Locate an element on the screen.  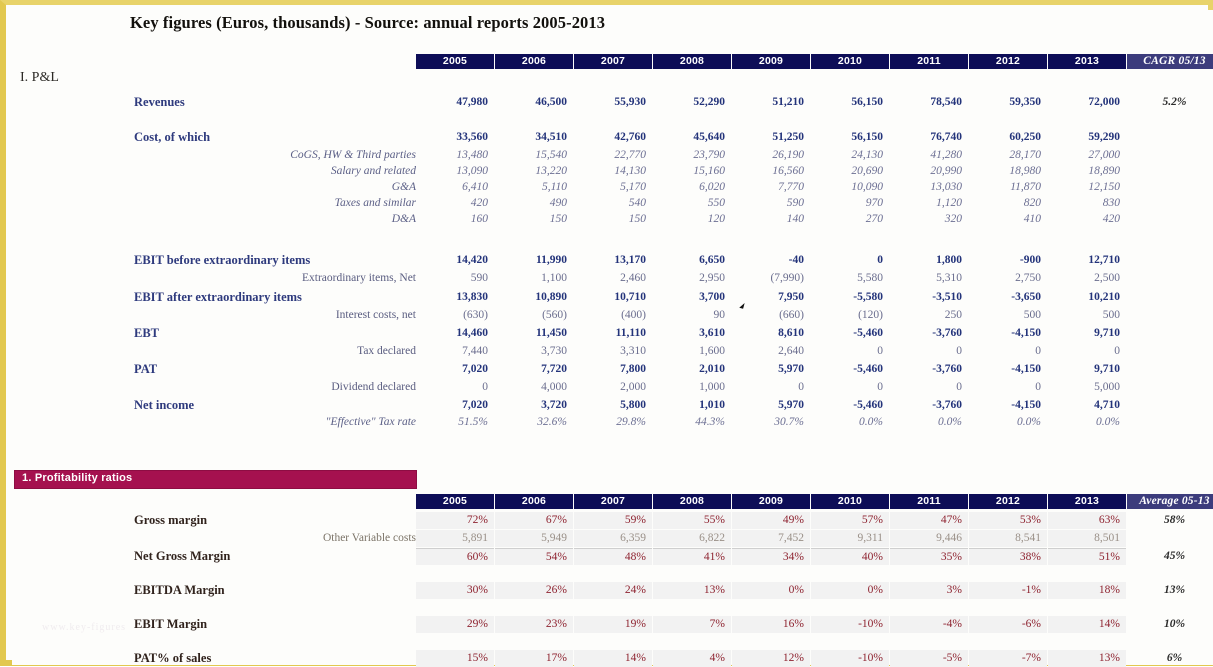
cell-2011: 1,800 is located at coordinates (929, 260).